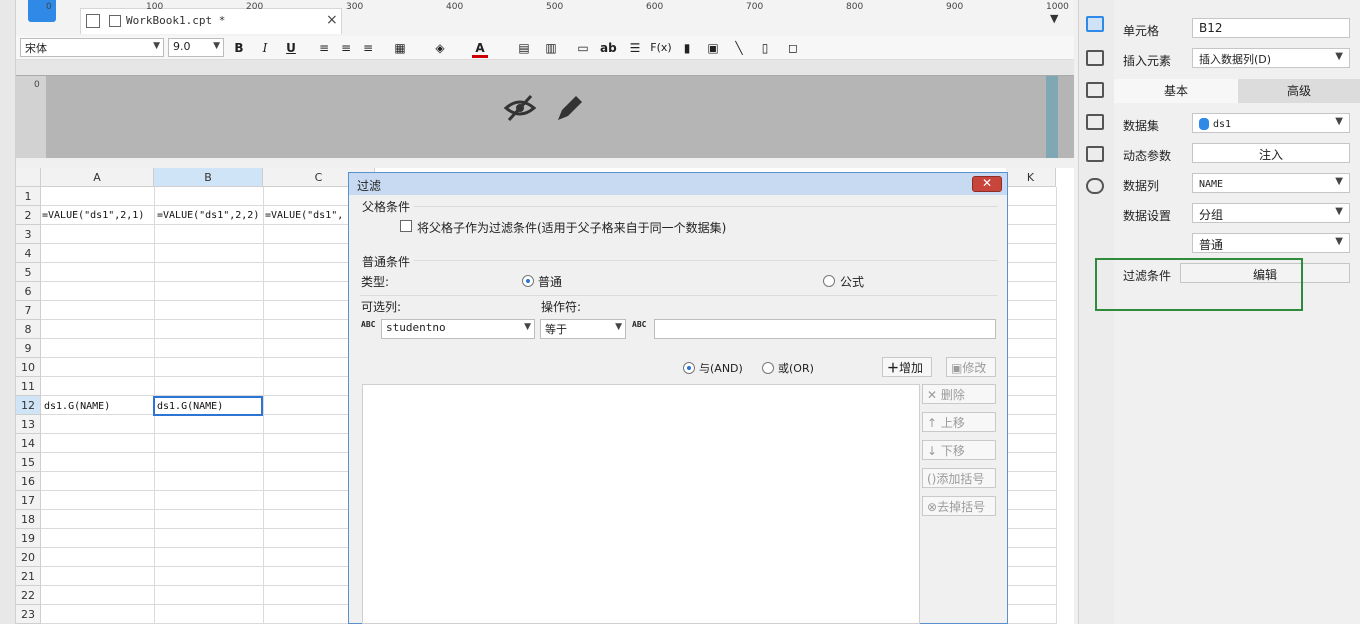  I want to click on align-center-icon: ≡, so click(346, 48).